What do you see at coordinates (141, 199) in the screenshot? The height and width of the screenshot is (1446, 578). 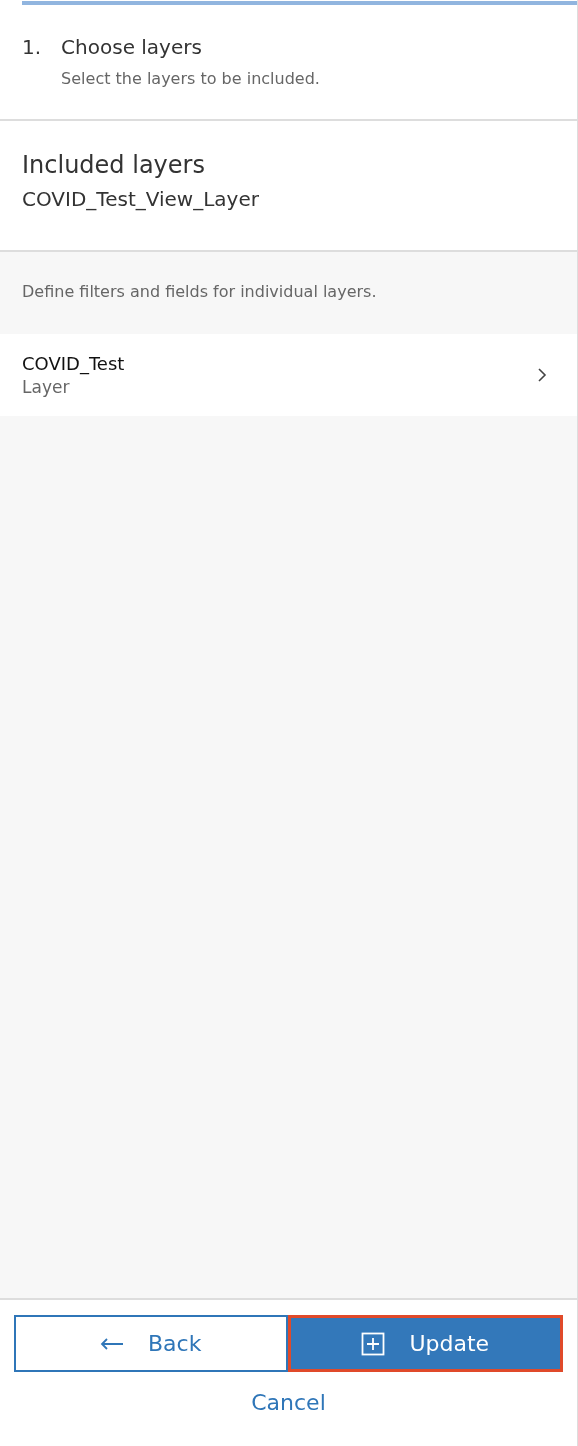 I see `layer-name: COVID_Test_View_Layer` at bounding box center [141, 199].